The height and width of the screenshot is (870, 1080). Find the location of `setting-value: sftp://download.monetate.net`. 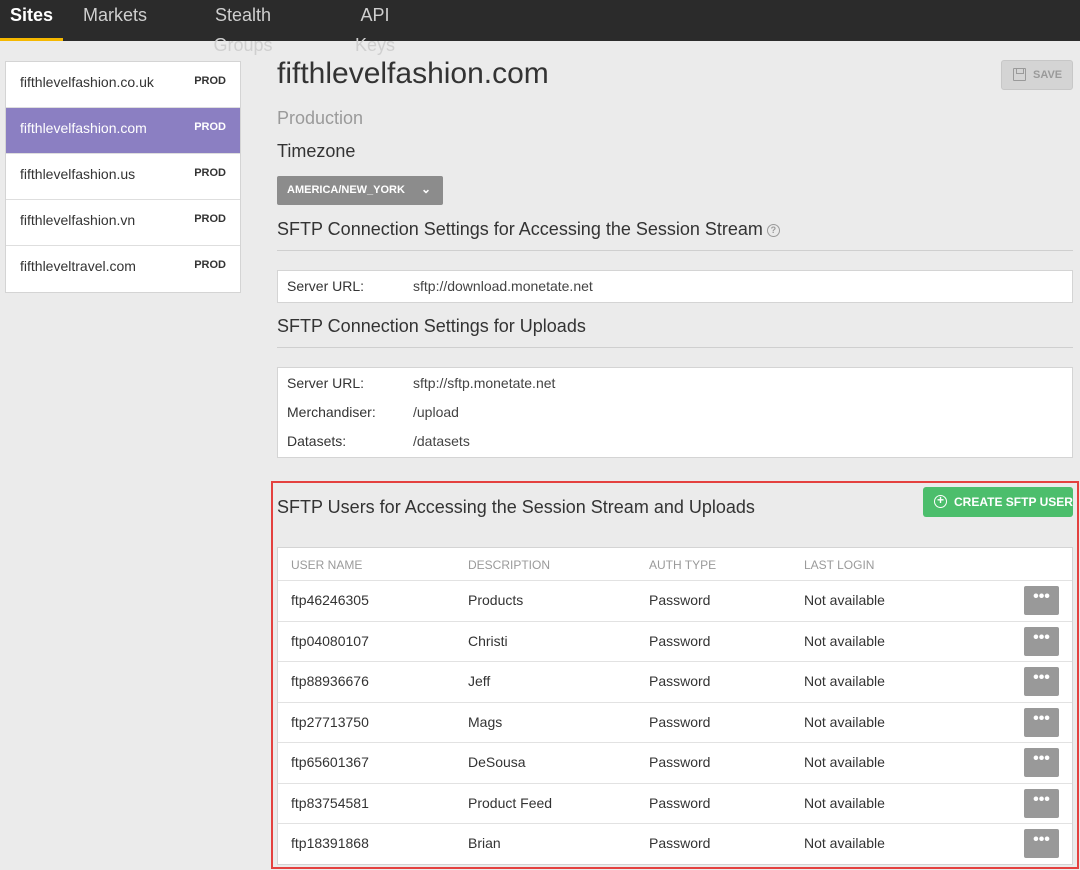

setting-value: sftp://download.monetate.net is located at coordinates (503, 286).